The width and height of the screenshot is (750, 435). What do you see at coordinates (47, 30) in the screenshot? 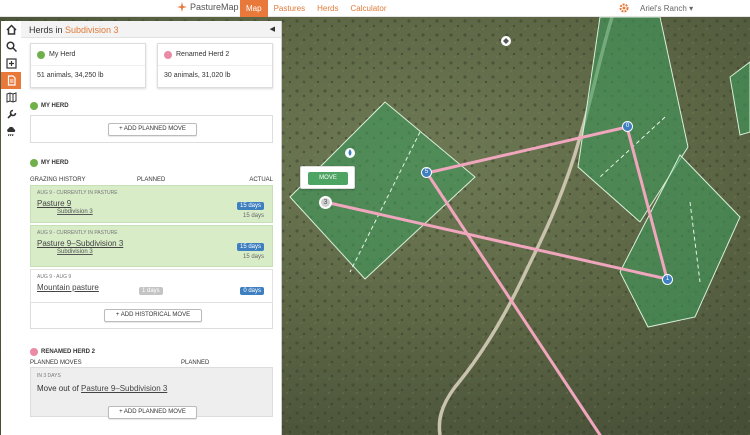
I see `panel-title-prefix: Herds in` at bounding box center [47, 30].